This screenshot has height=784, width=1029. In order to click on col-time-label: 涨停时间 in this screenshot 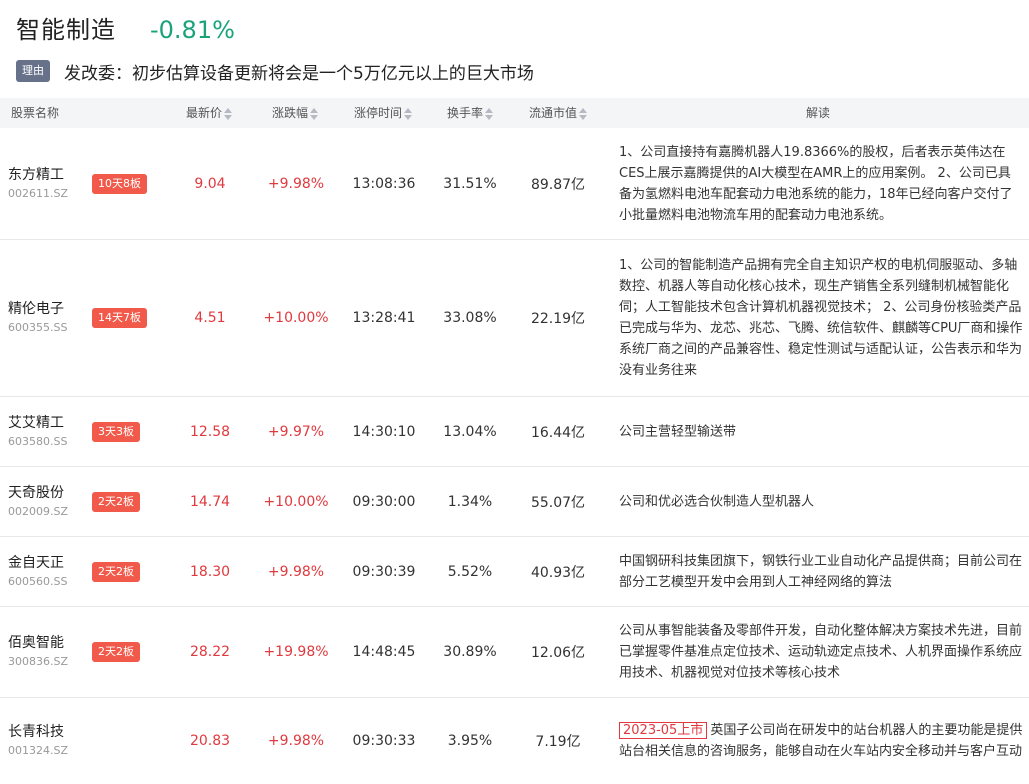, I will do `click(378, 113)`.